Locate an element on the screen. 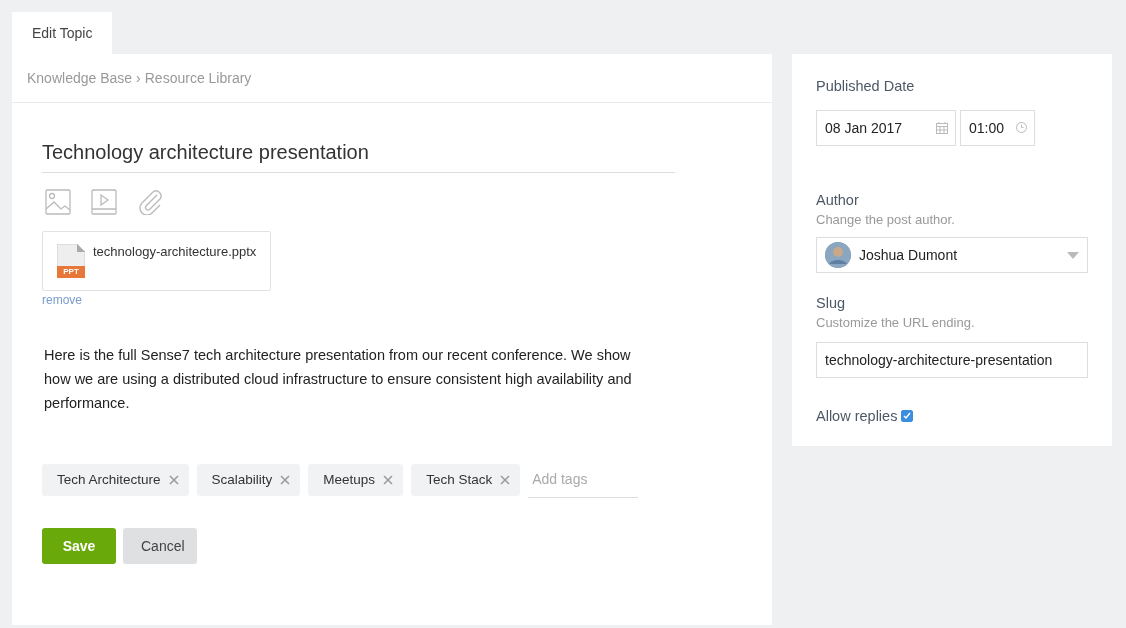 The height and width of the screenshot is (628, 1126). author-dropdown: Joshua Dumont is located at coordinates (952, 255).